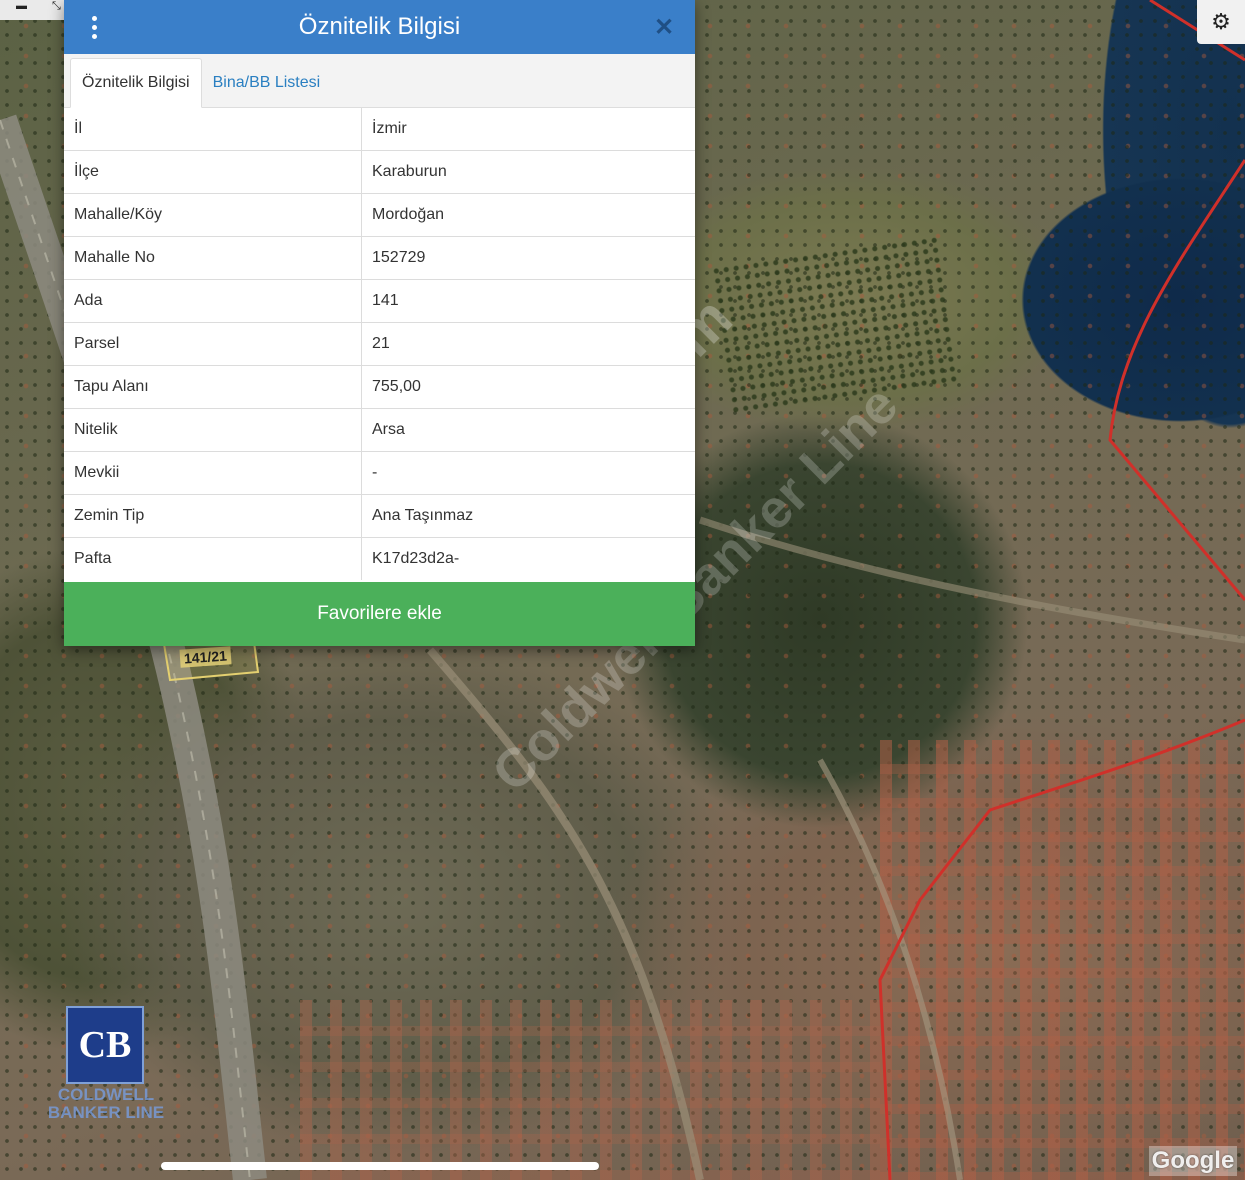  Describe the element at coordinates (389, 128) in the screenshot. I see `row-value: İzmir` at that location.